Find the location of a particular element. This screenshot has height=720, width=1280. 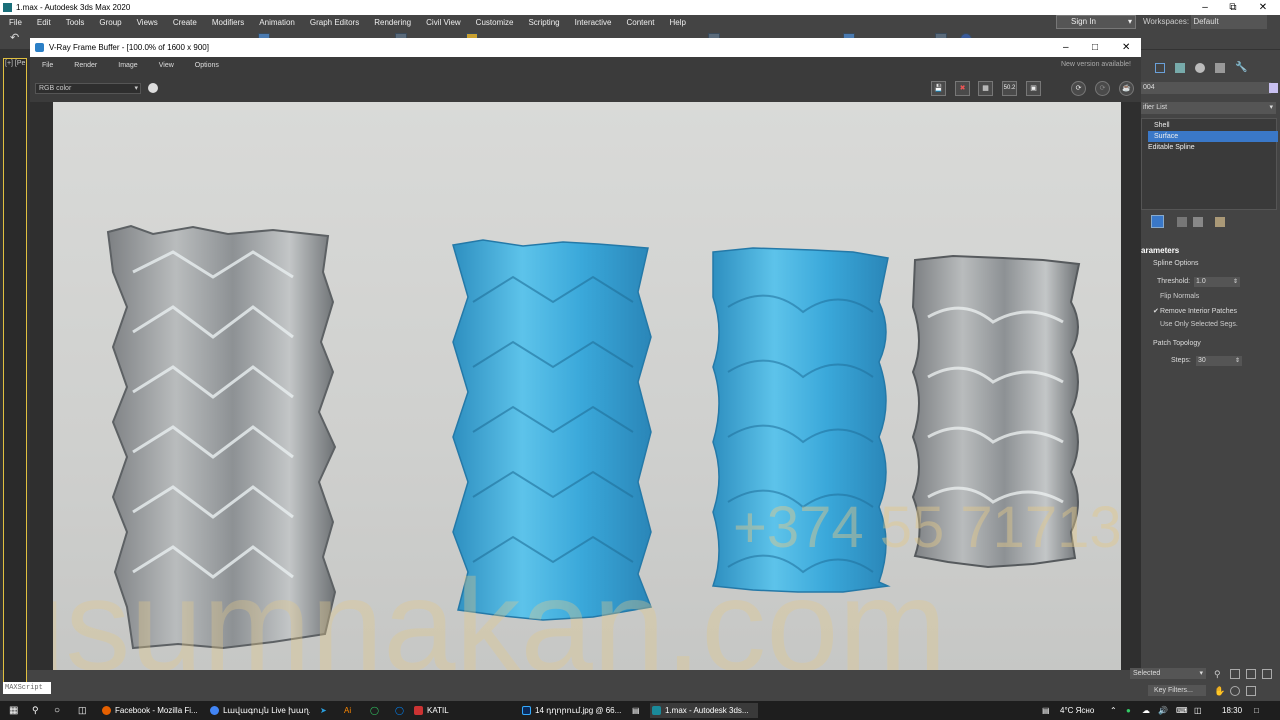

telegram-icon: ➤ is located at coordinates (323, 710).